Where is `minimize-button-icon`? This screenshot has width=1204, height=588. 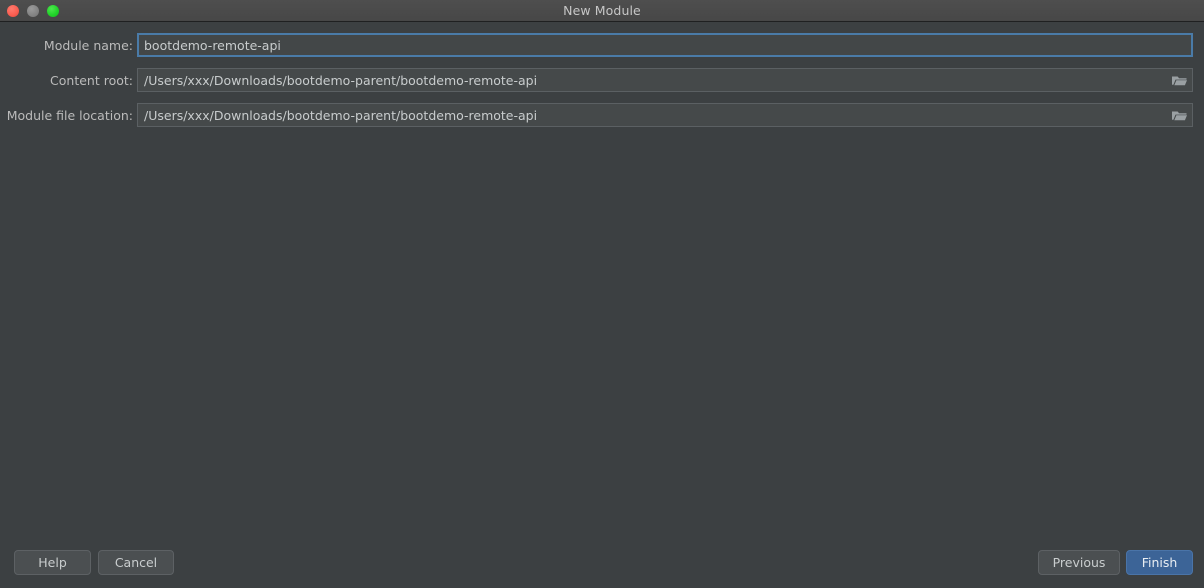 minimize-button-icon is located at coordinates (33, 10).